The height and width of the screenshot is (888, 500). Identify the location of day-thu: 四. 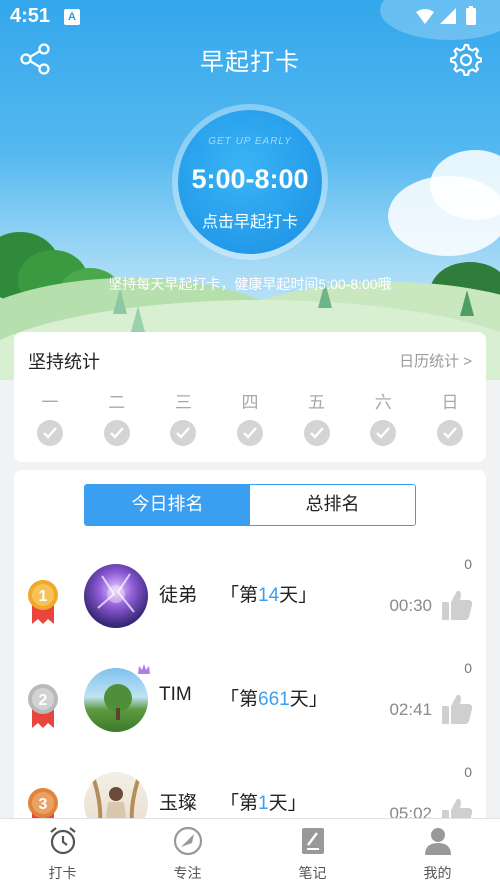
(250, 419).